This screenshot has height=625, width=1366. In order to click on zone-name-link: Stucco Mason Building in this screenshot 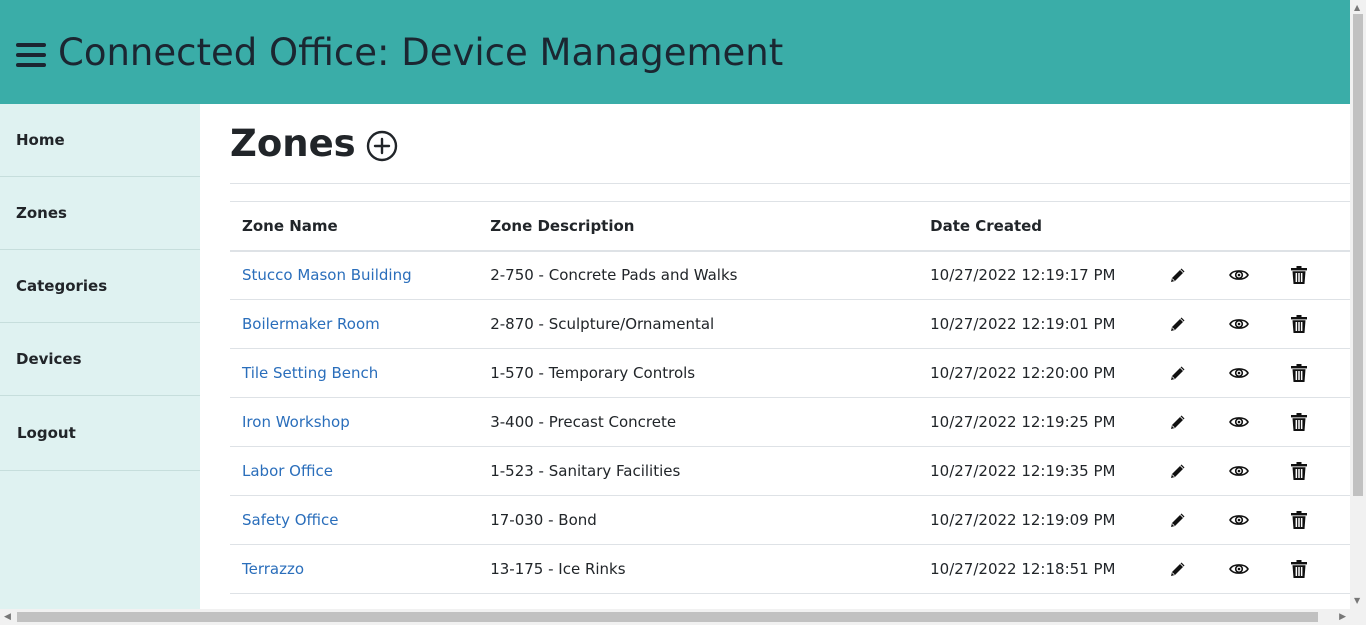, I will do `click(327, 275)`.